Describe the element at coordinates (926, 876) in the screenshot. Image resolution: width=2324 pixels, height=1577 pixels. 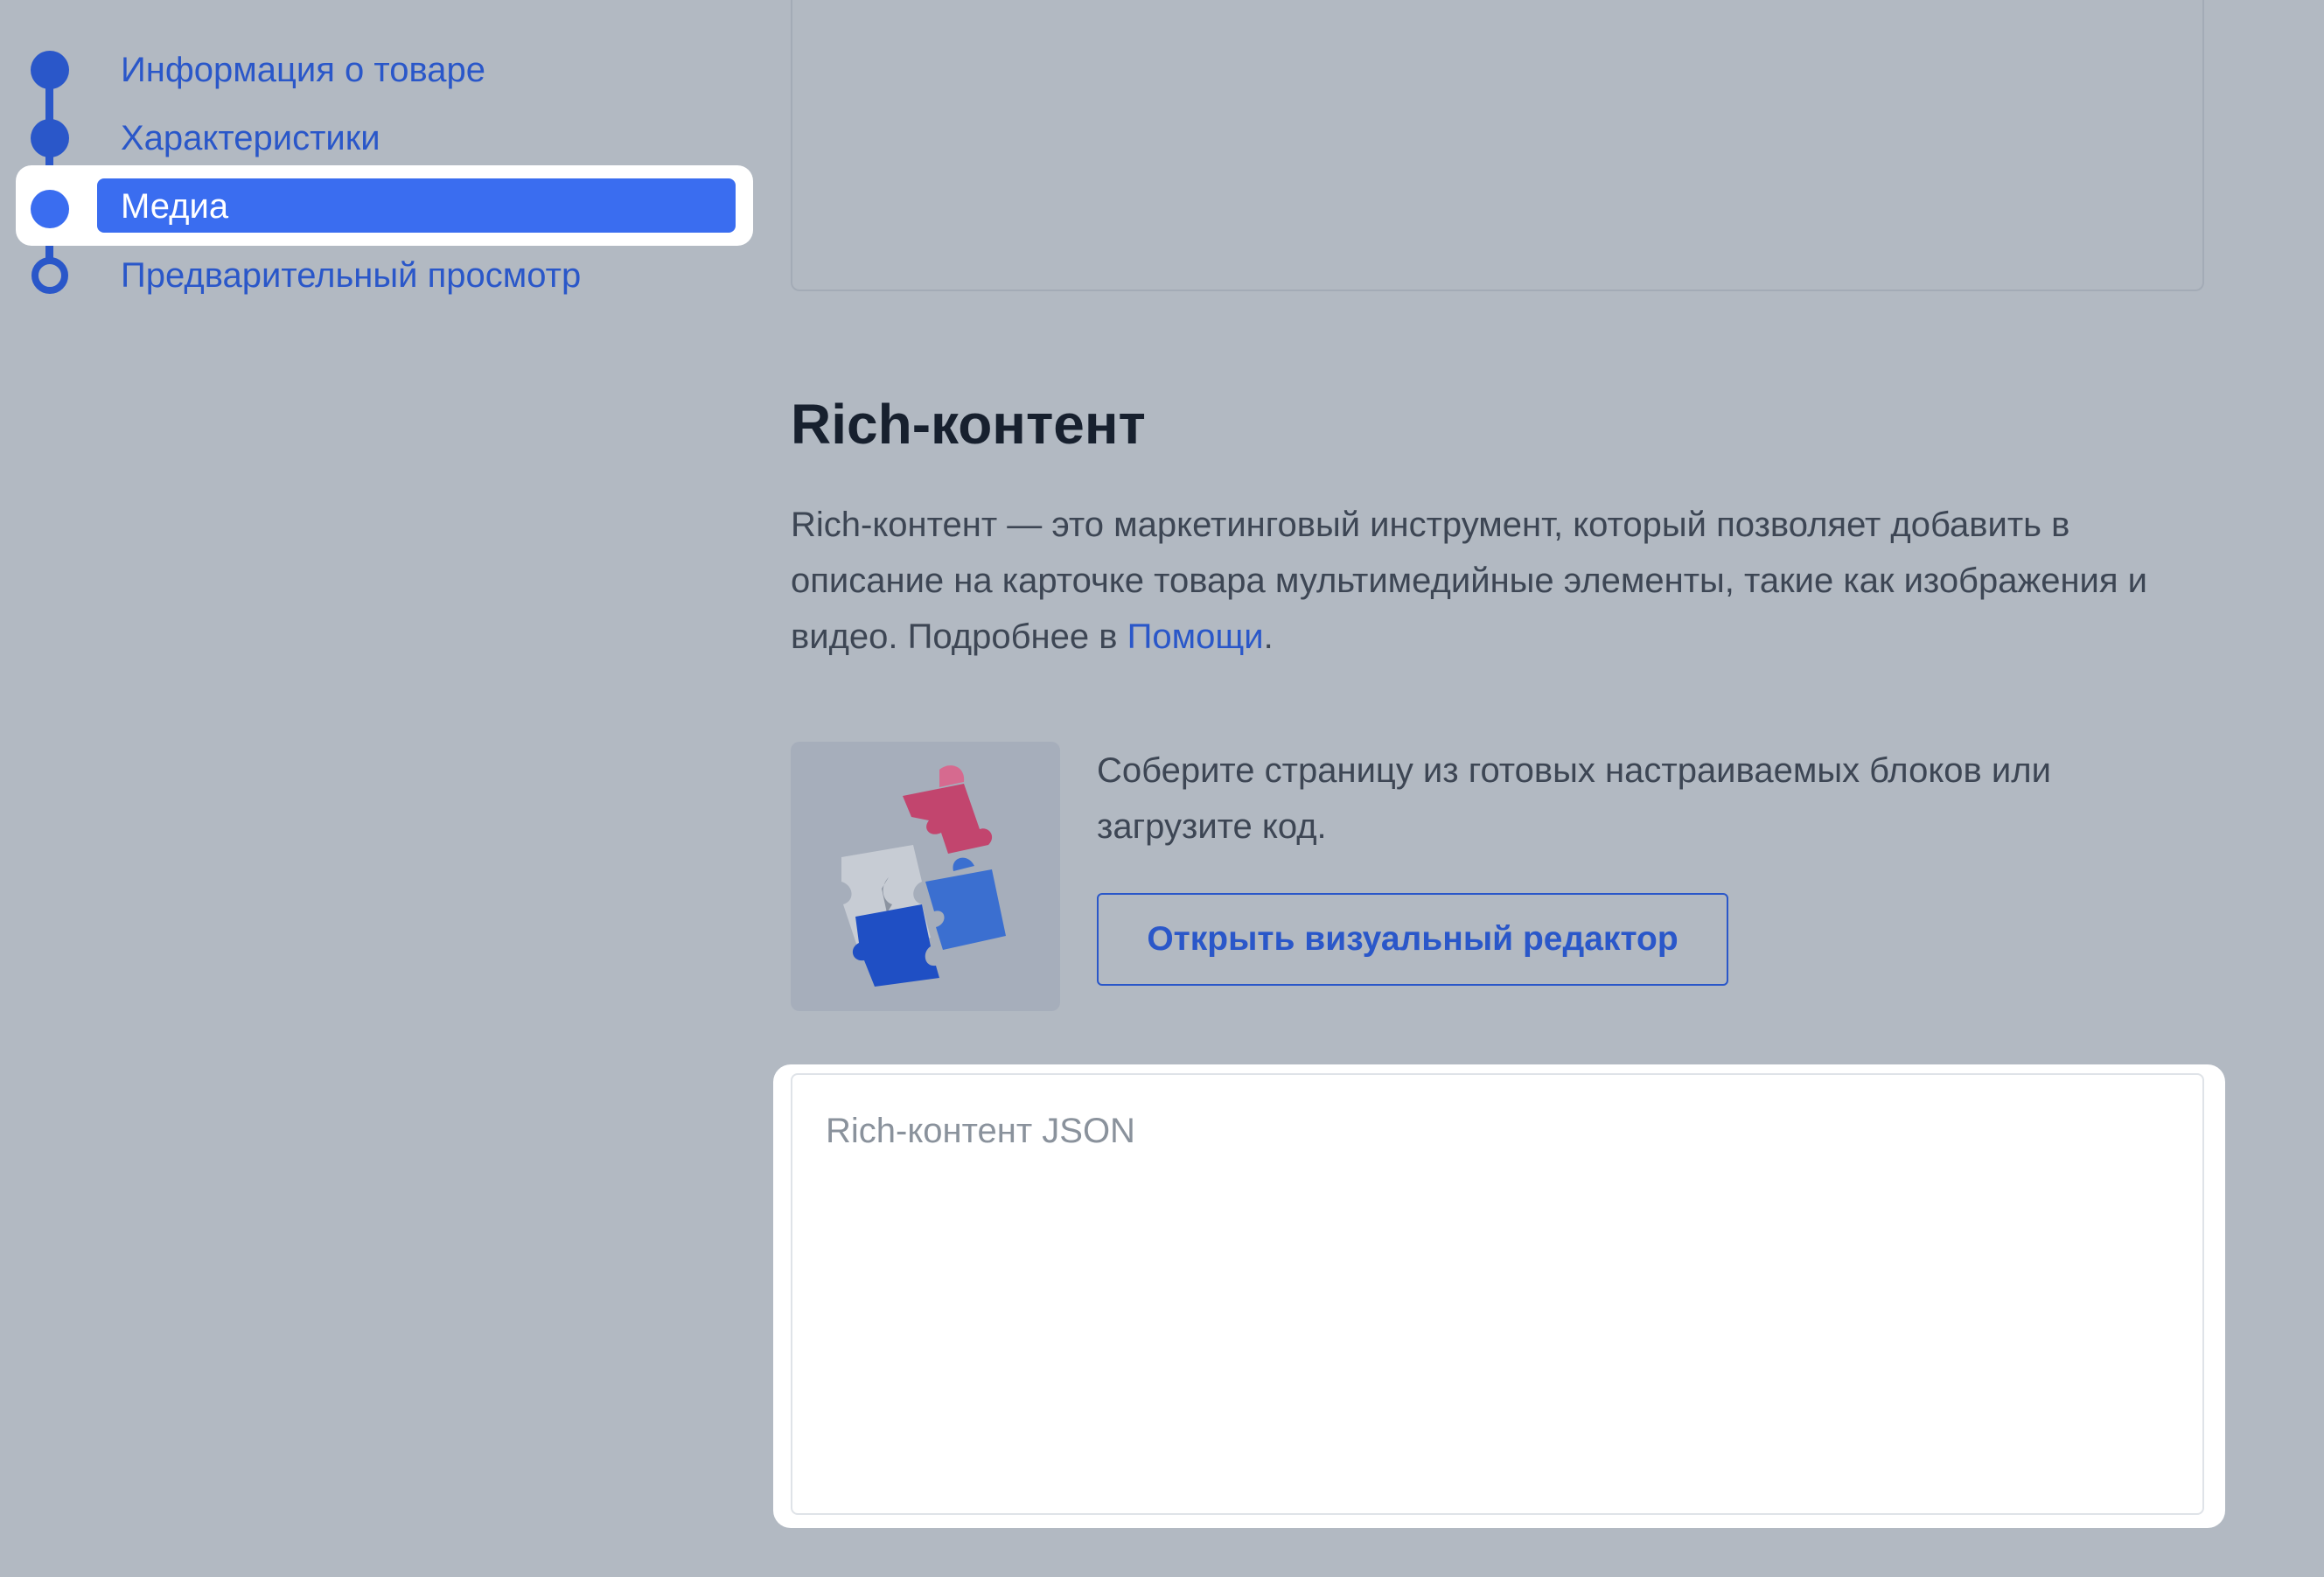
I see `puzzle-pieces-icon` at that location.